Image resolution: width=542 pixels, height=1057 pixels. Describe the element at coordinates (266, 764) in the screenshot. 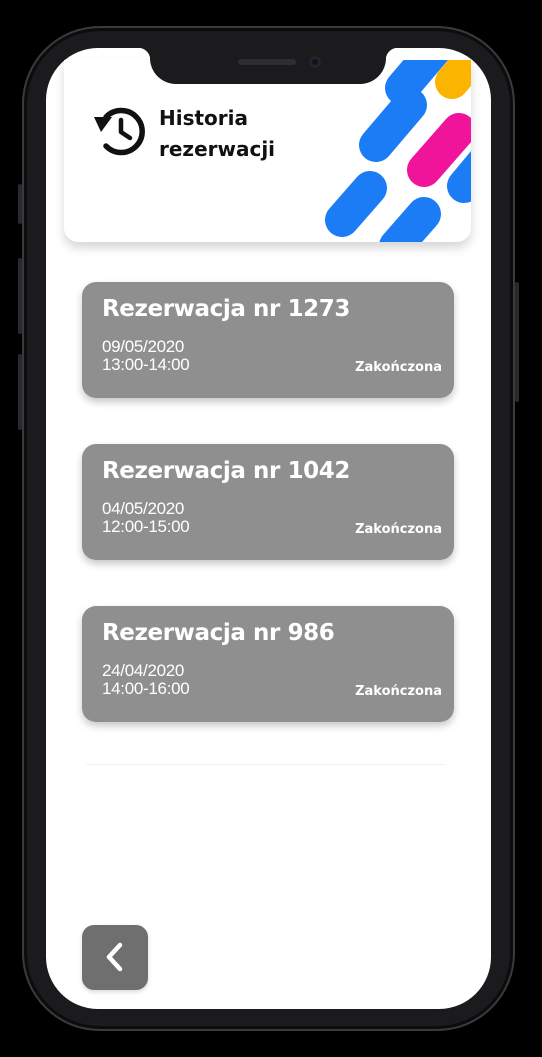

I see `list-divider` at that location.